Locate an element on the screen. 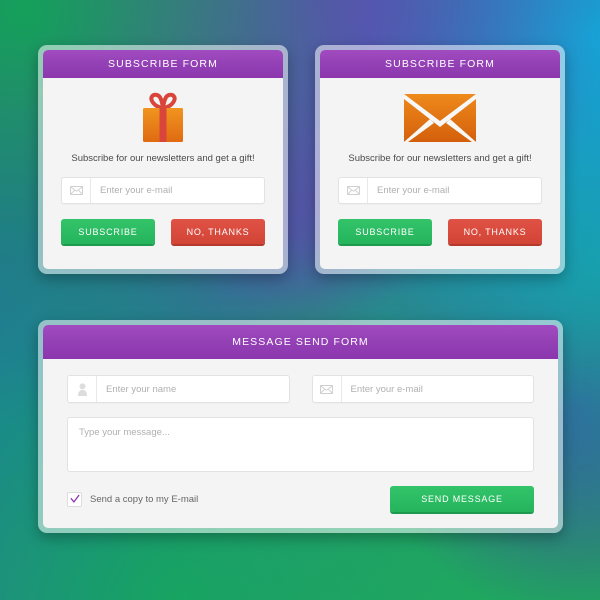 The image size is (600, 600). email-field-mail is located at coordinates (440, 190).